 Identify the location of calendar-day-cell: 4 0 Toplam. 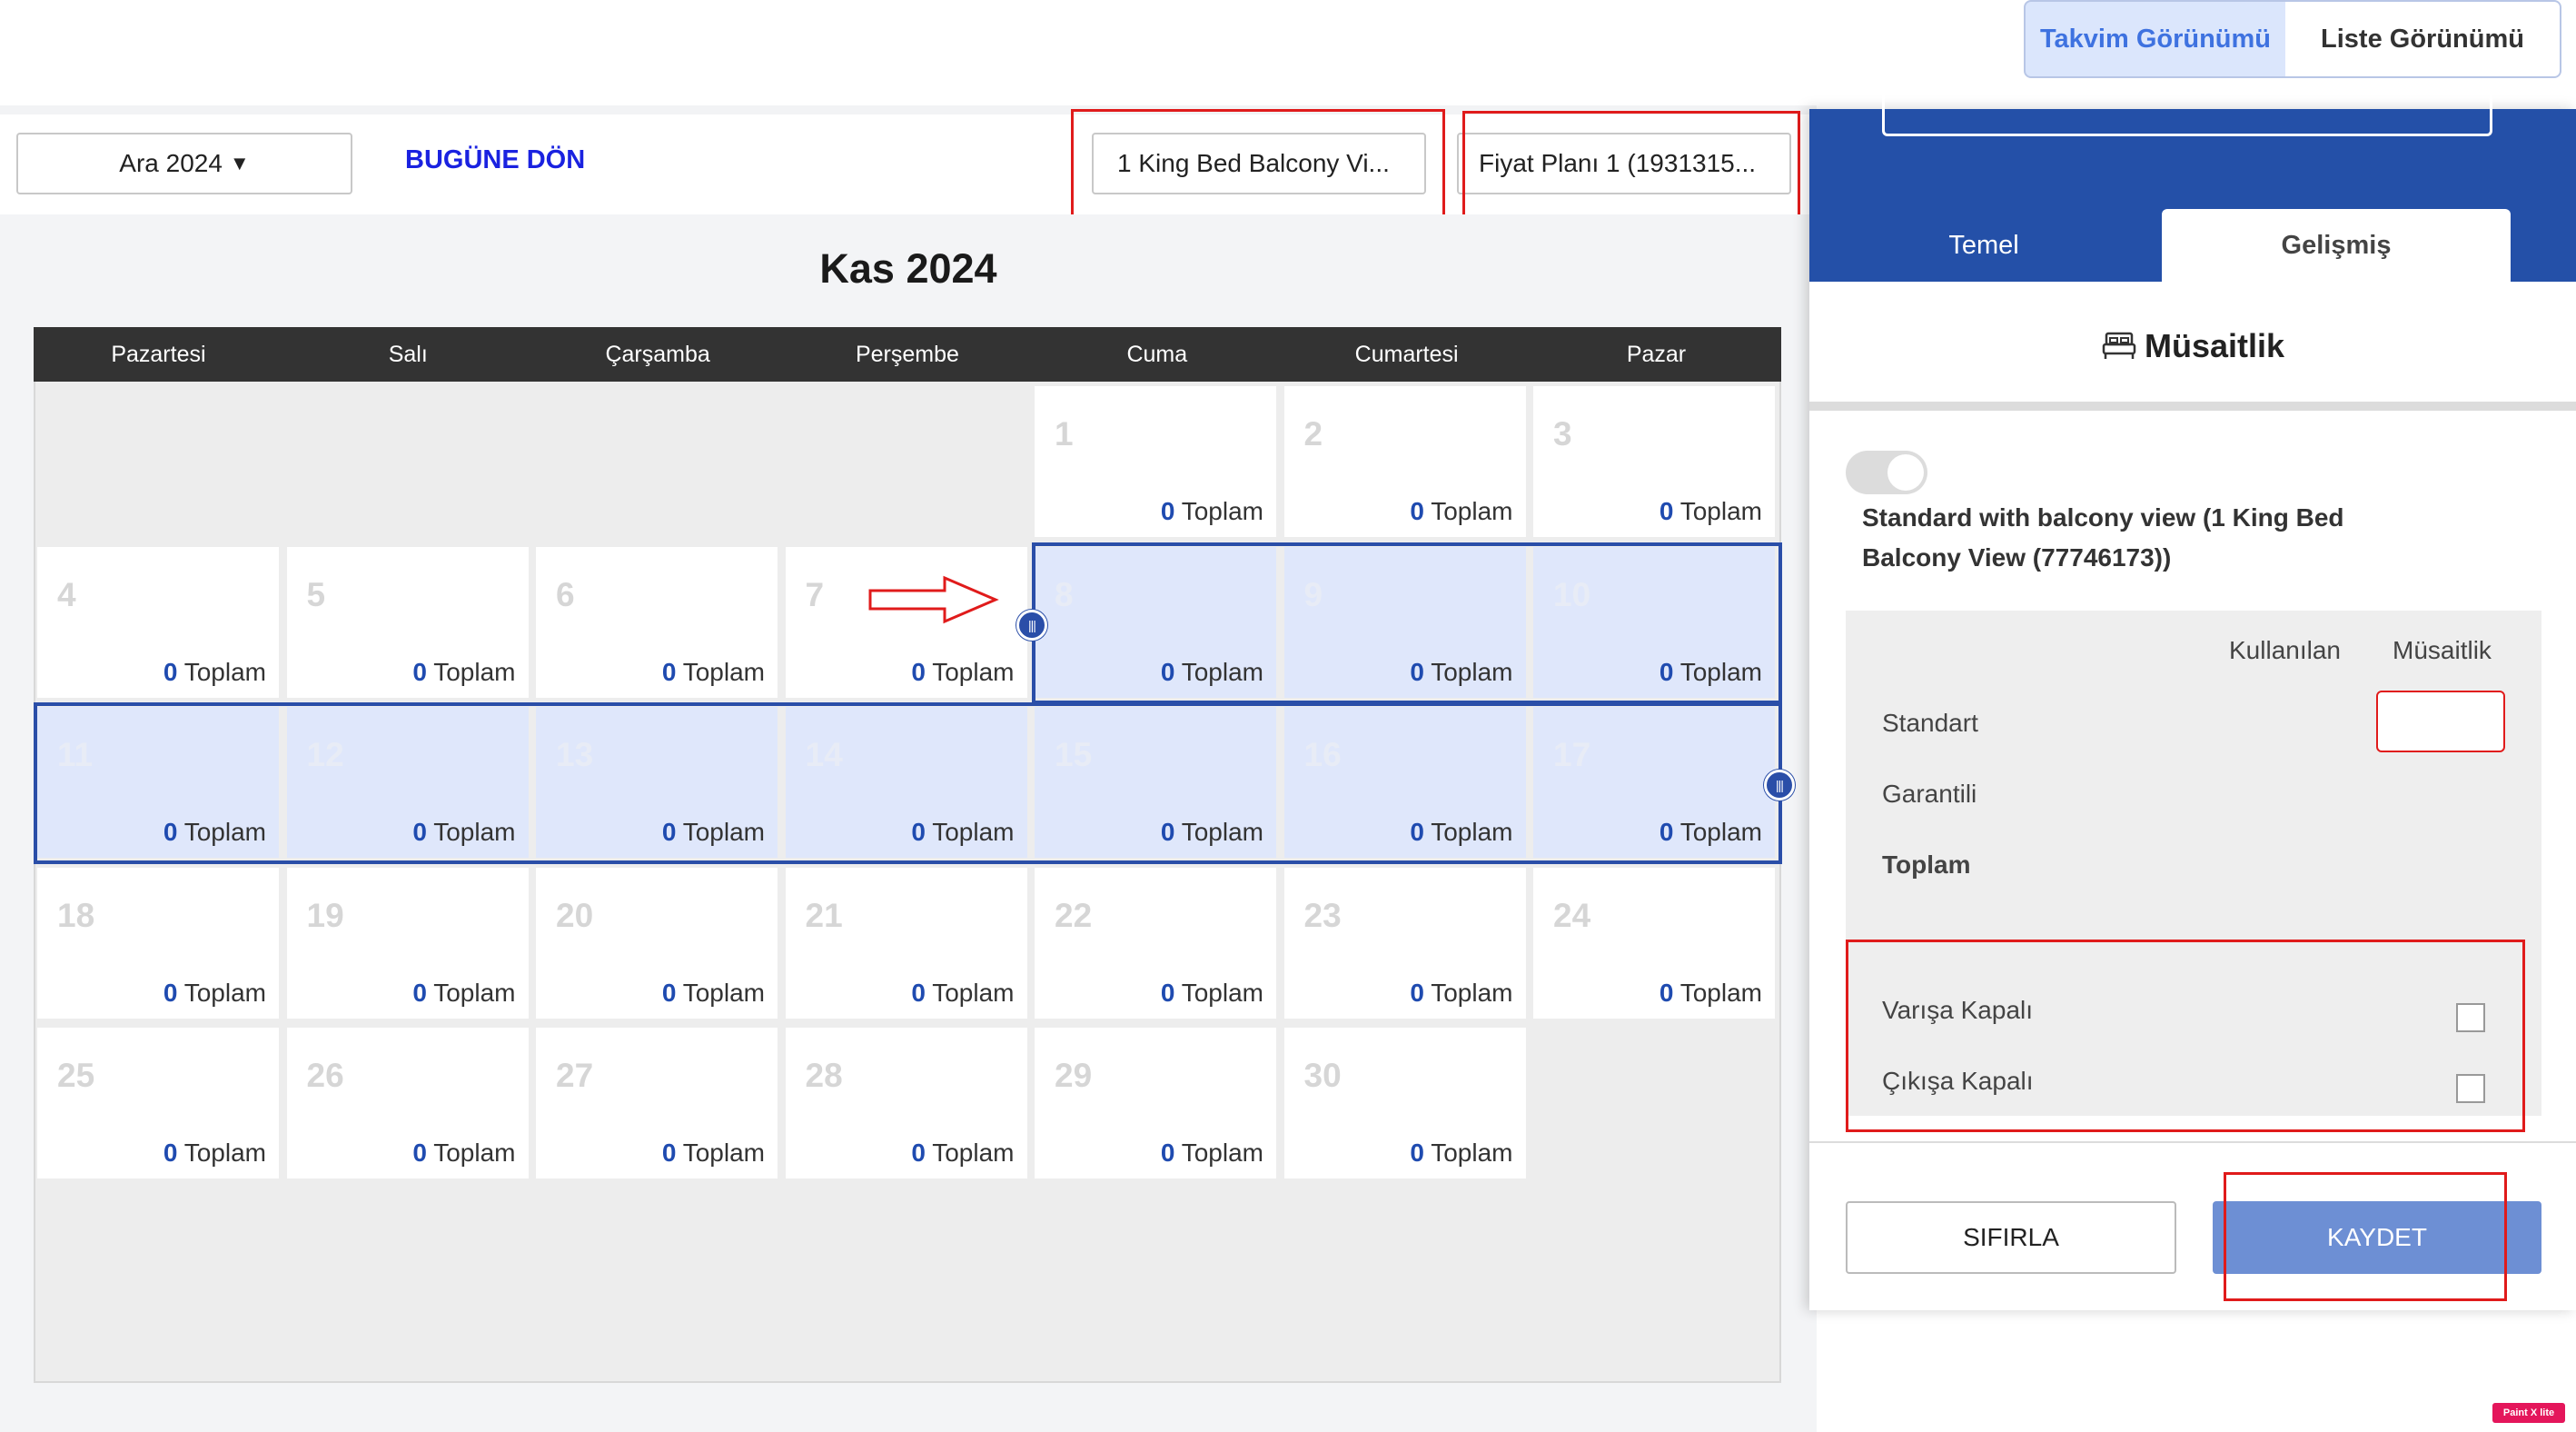
(158, 622).